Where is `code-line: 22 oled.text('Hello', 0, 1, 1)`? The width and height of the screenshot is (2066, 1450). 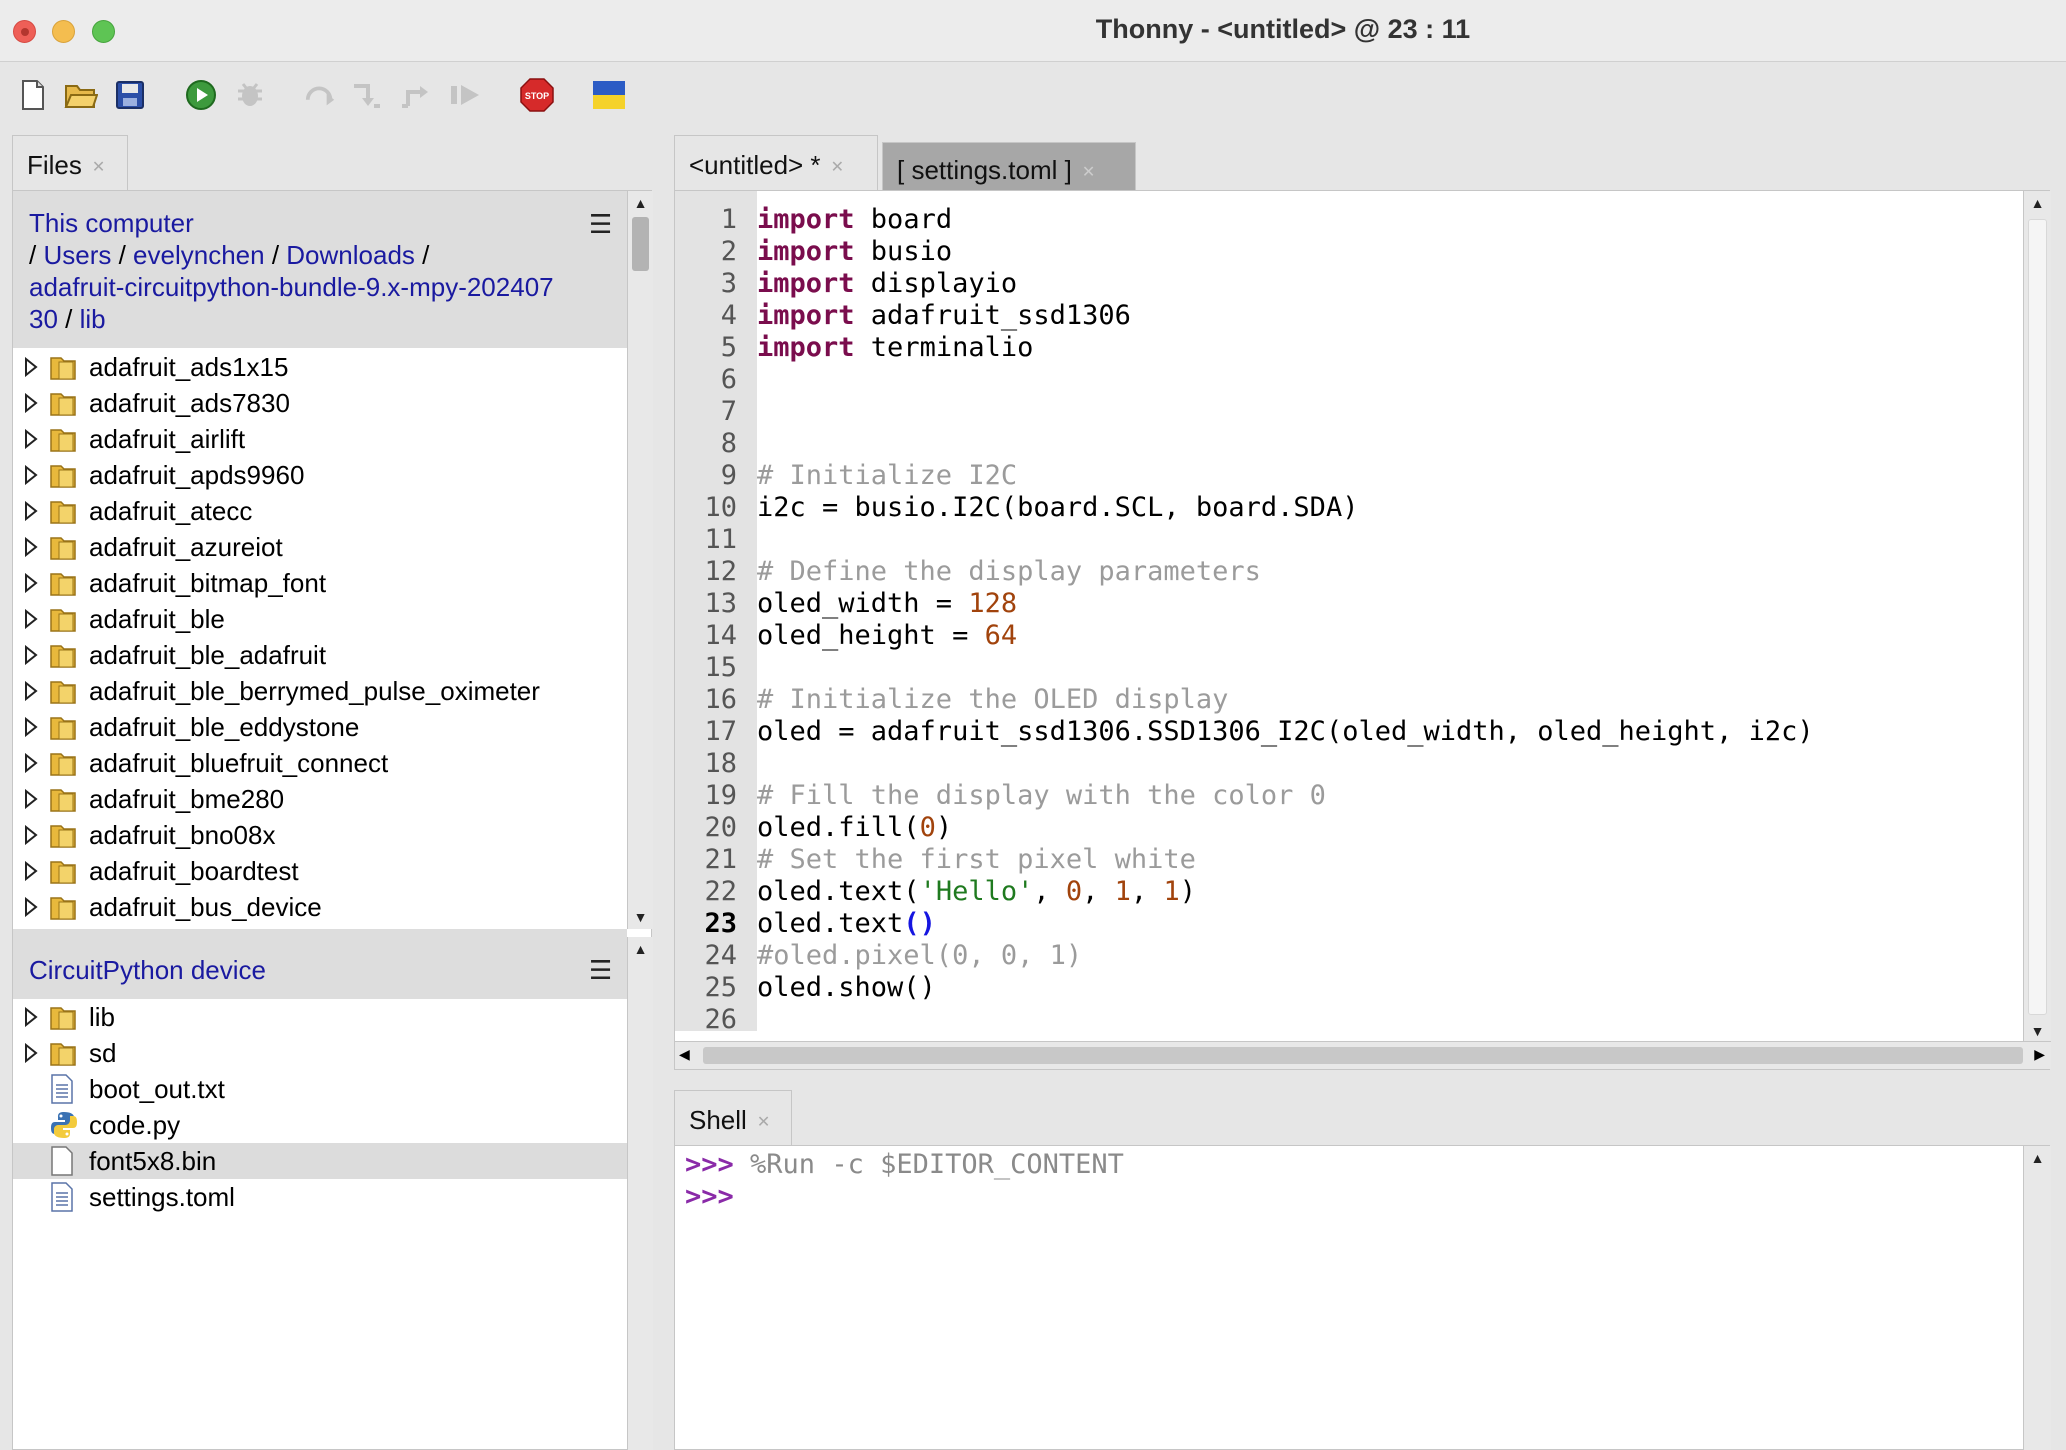 code-line: 22 oled.text('Hello', 0, 1, 1) is located at coordinates (1347, 892).